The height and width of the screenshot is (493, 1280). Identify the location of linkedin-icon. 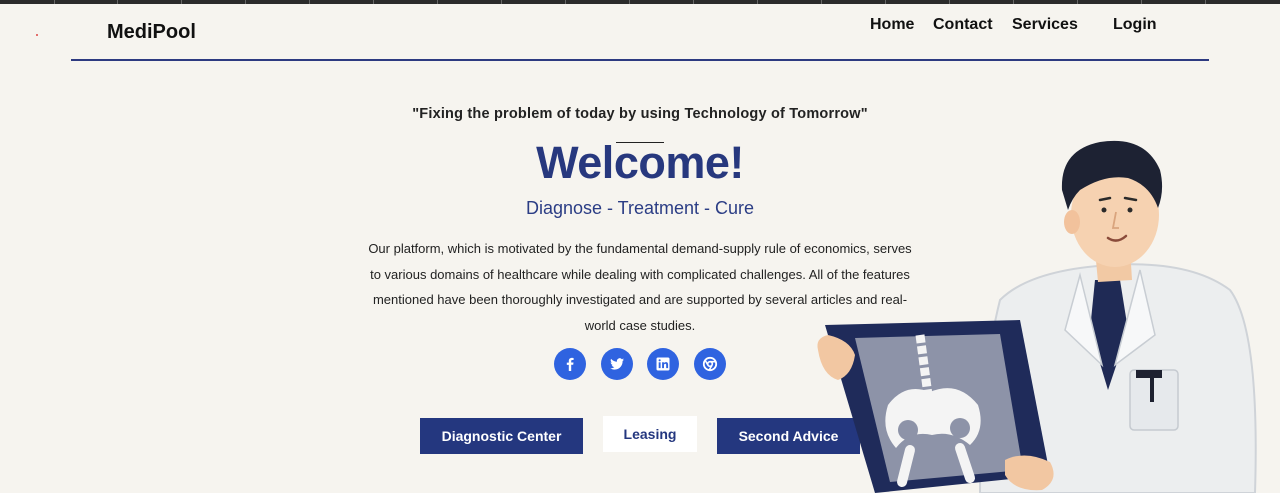
(663, 364).